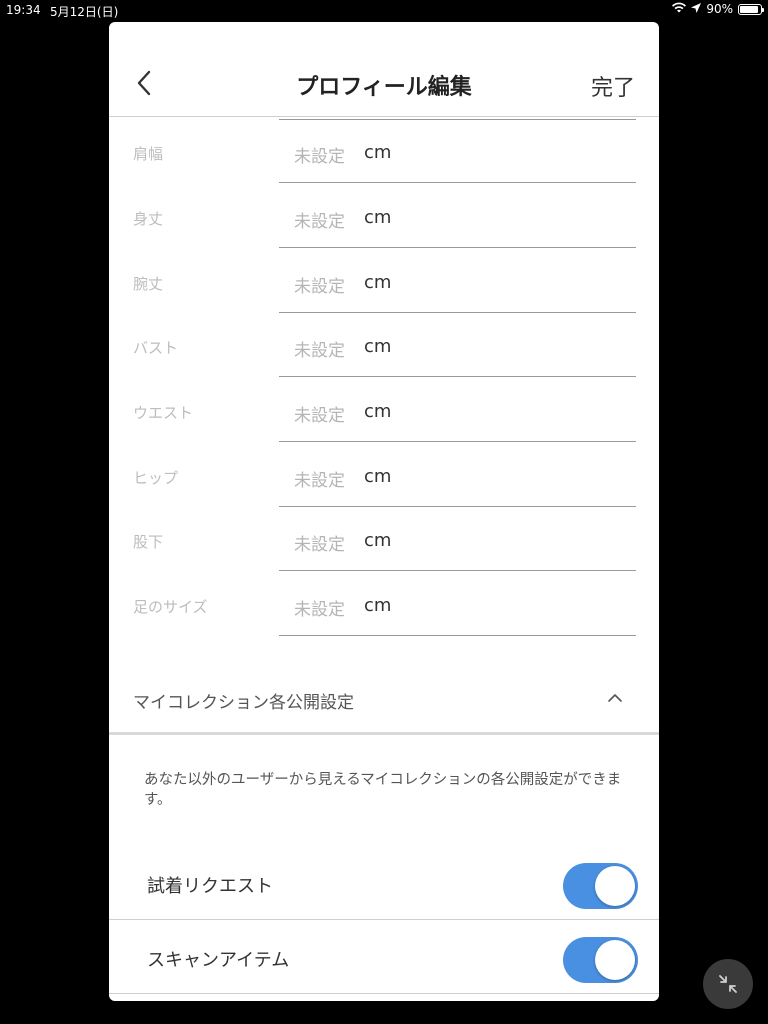 Image resolution: width=768 pixels, height=1024 pixels. I want to click on battery-percent: 90%, so click(719, 9).